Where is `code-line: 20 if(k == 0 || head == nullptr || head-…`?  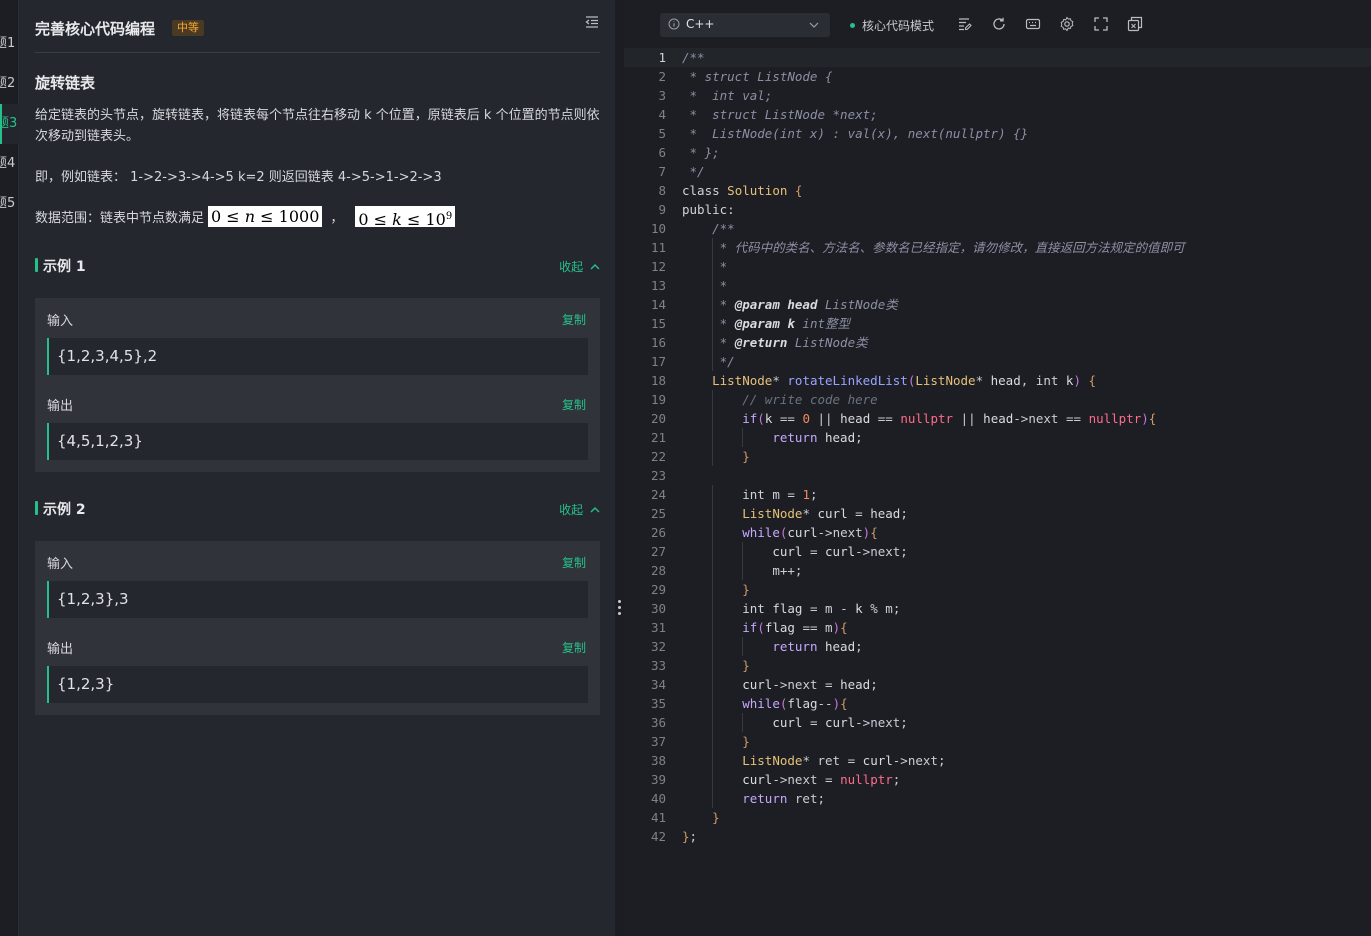
code-line: 20 if(k == 0 || head == nullptr || head-… is located at coordinates (997, 418).